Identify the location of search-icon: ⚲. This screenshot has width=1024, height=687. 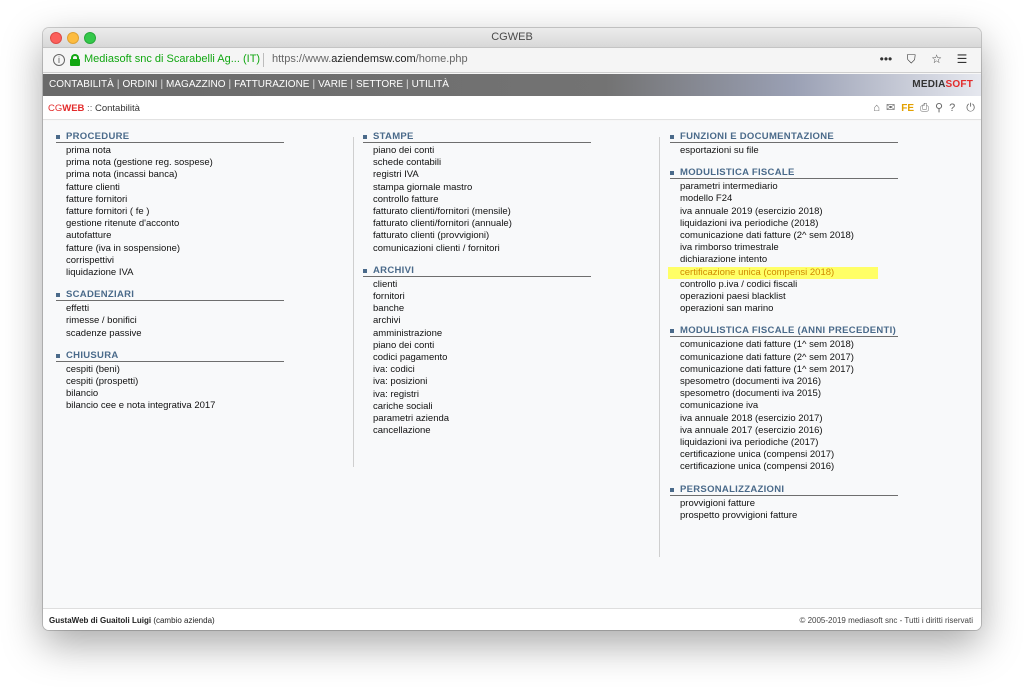
(939, 107).